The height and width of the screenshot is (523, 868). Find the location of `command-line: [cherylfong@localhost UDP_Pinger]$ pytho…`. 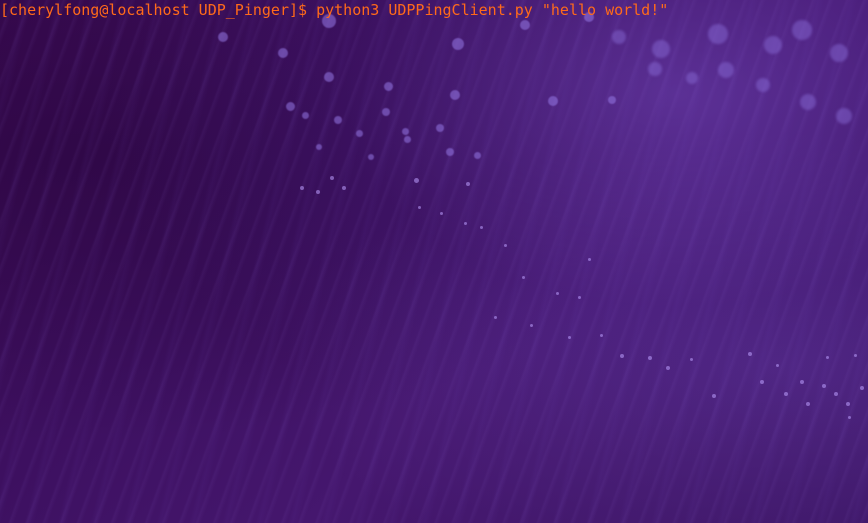

command-line: [cherylfong@localhost UDP_Pinger]$ pytho… is located at coordinates (334, 10).